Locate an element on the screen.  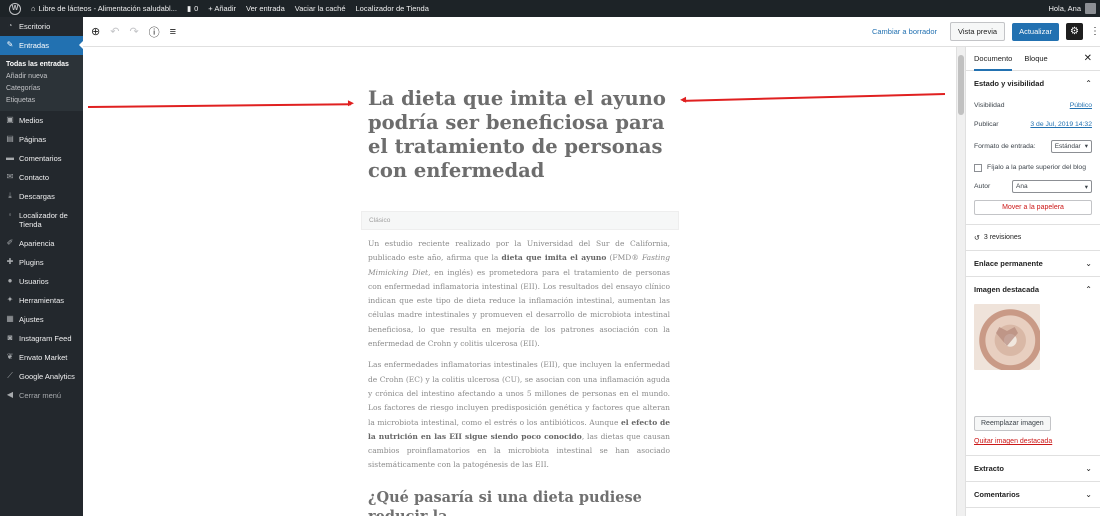
submenu-add-new: Añadir nueva is located at coordinates (41, 76).